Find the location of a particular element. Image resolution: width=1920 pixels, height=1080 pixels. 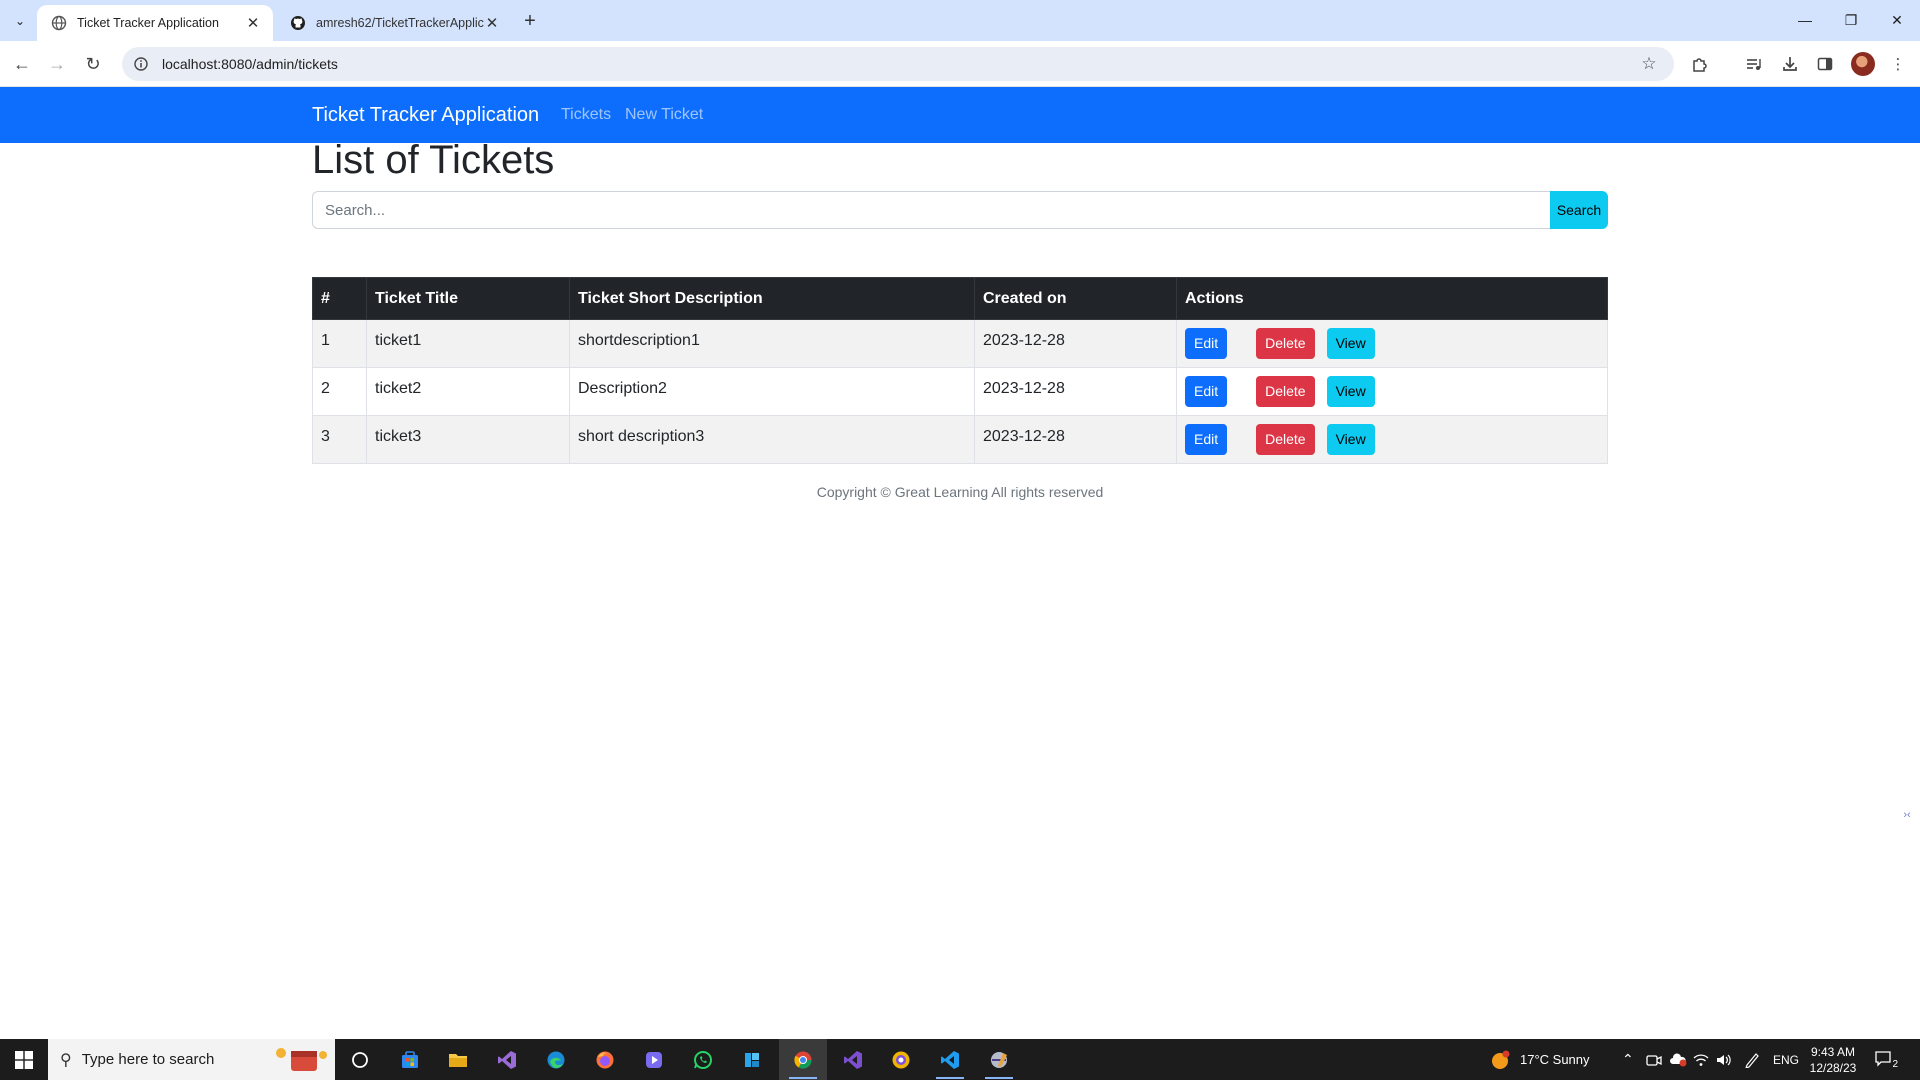

nav-link-new-ticket: New Ticket is located at coordinates (664, 115).